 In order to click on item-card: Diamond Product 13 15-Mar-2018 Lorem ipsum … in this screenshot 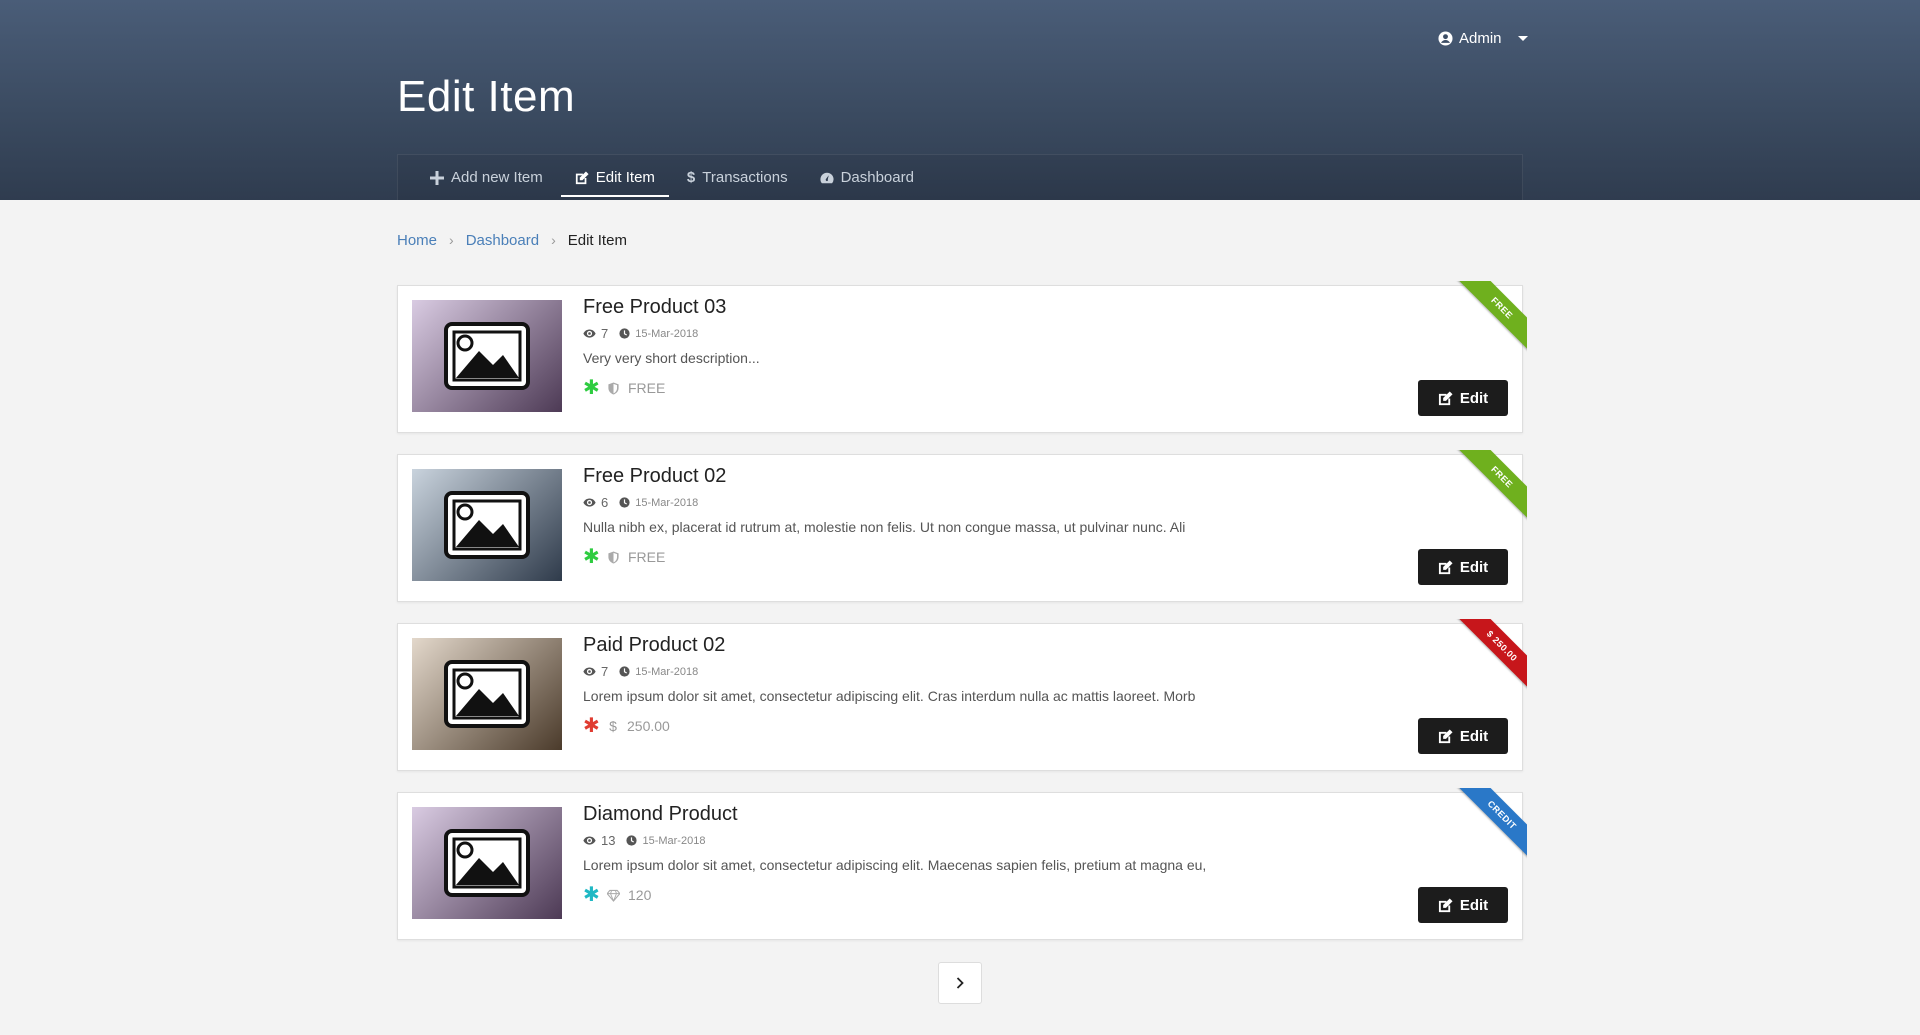, I will do `click(962, 864)`.